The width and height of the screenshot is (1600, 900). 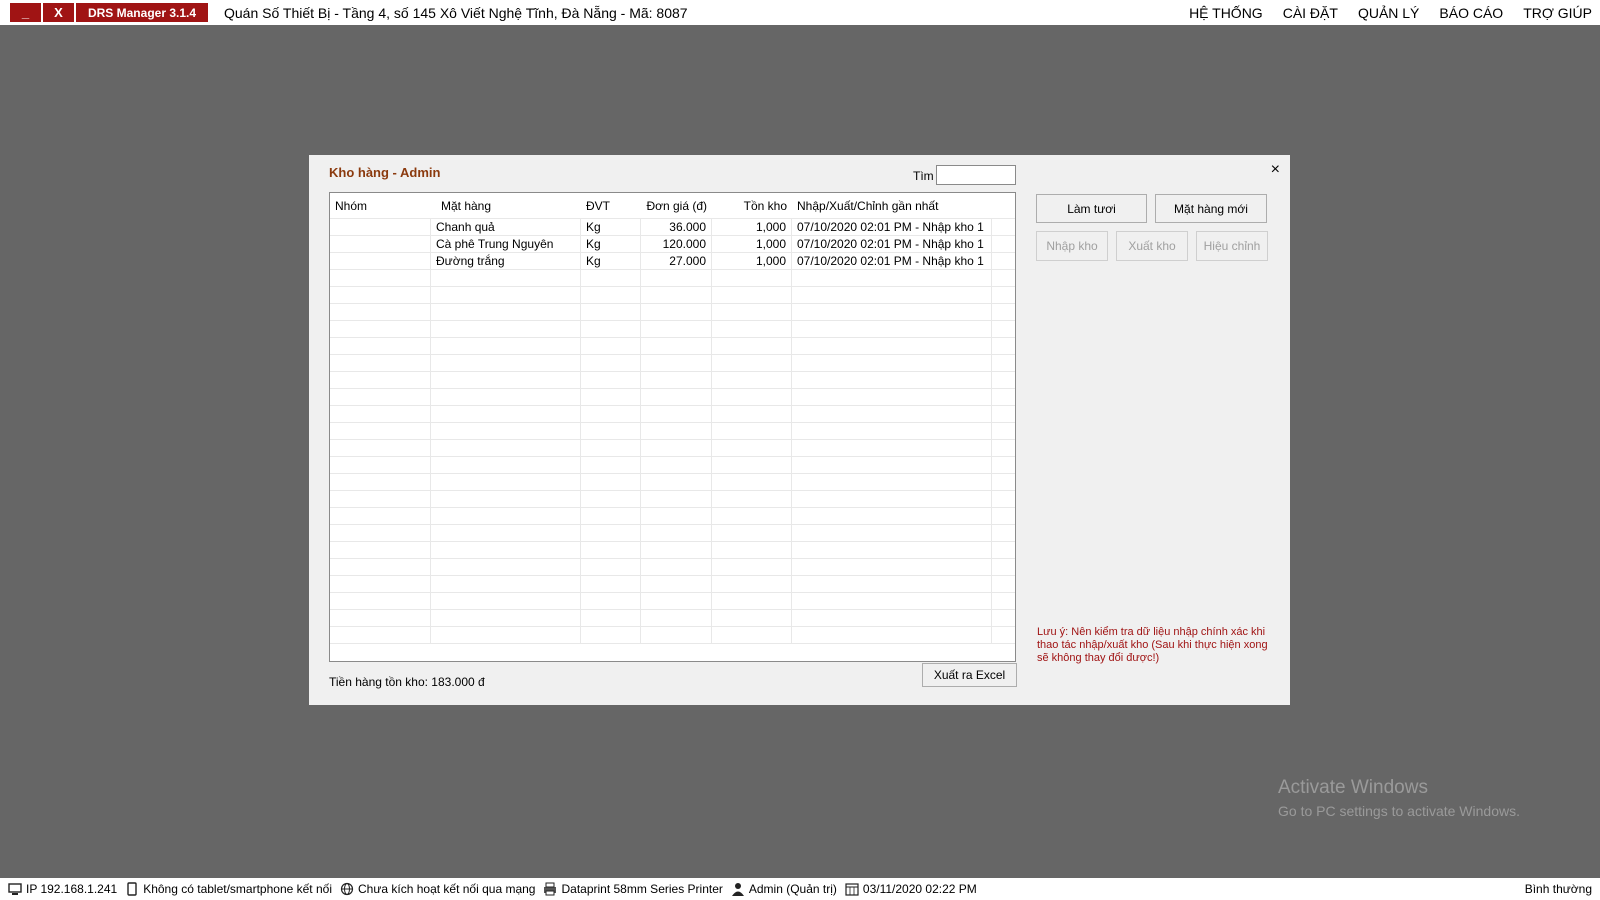 What do you see at coordinates (347, 889) in the screenshot?
I see `globe-icon` at bounding box center [347, 889].